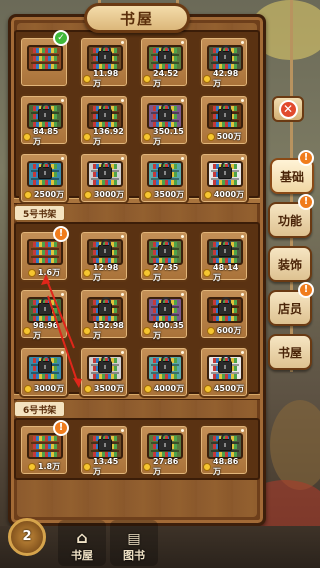 The width and height of the screenshot is (320, 568). I want to click on shelf-item-tile: 27.86万, so click(164, 450).